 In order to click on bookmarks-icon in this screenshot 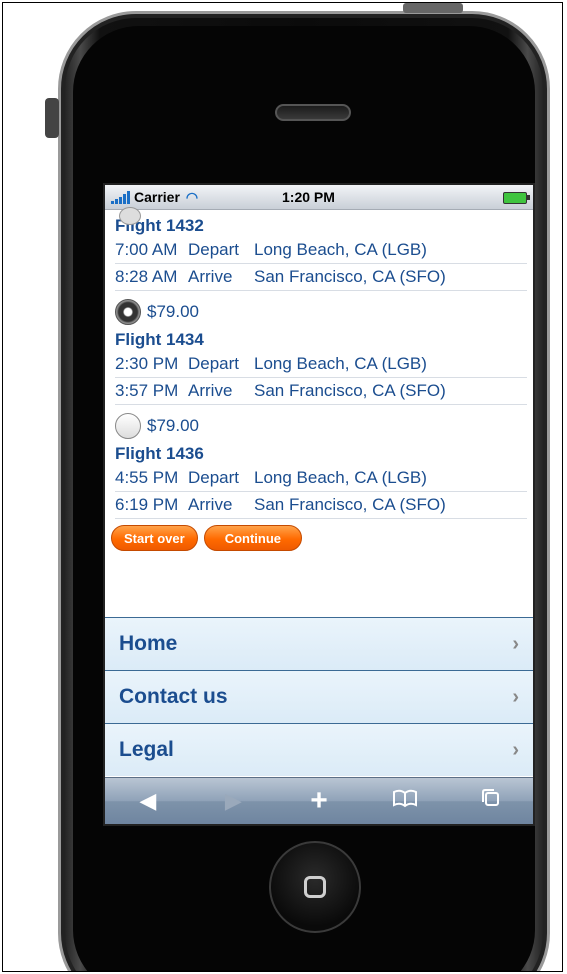, I will do `click(405, 801)`.